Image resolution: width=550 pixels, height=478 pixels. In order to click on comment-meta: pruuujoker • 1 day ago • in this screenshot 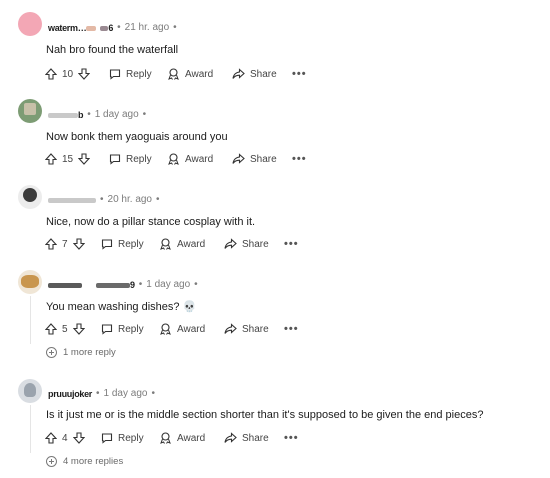, I will do `click(101, 393)`.